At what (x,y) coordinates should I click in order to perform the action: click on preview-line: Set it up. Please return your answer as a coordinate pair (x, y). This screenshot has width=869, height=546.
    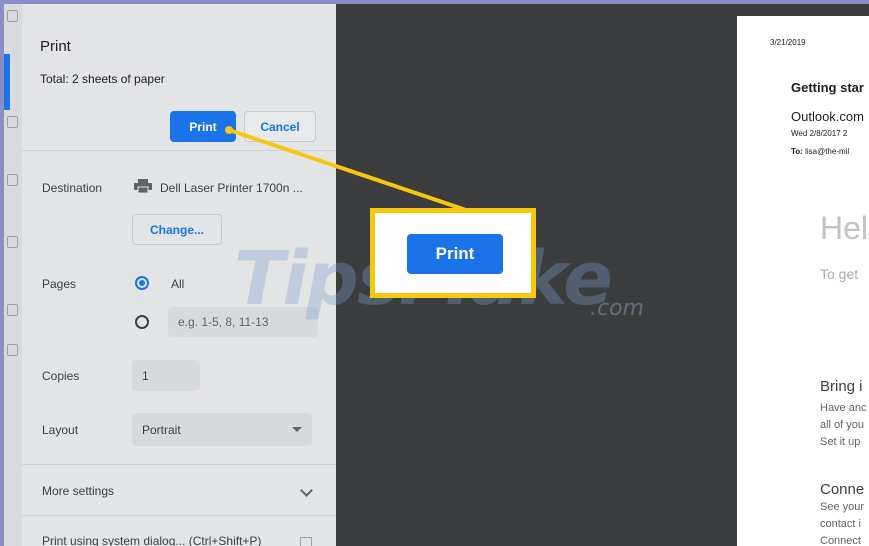
    Looking at the image, I should click on (840, 442).